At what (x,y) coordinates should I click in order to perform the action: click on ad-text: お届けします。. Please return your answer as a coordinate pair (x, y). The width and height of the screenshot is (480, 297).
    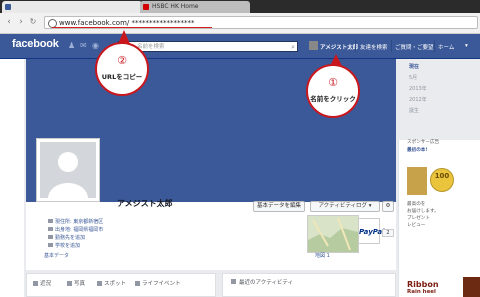
    Looking at the image, I should click on (423, 211).